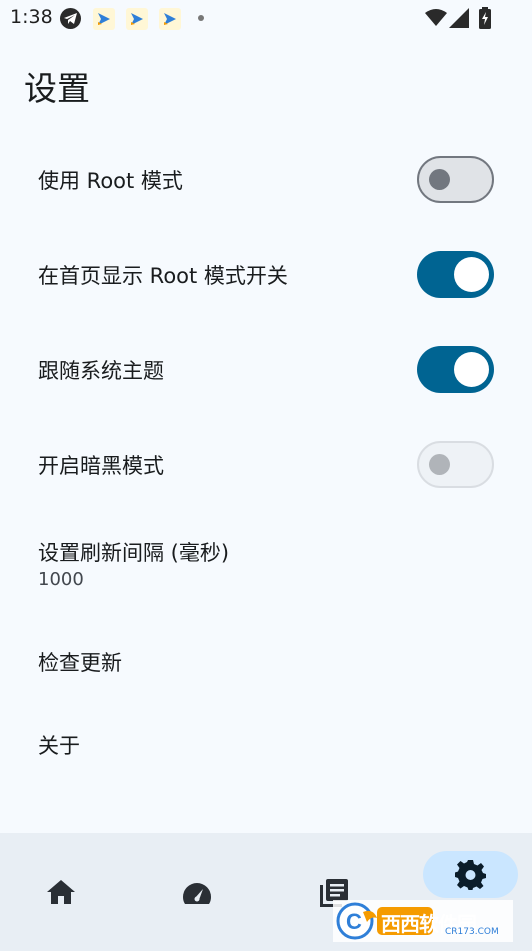  Describe the element at coordinates (455, 179) in the screenshot. I see `root-mode-toggle` at that location.